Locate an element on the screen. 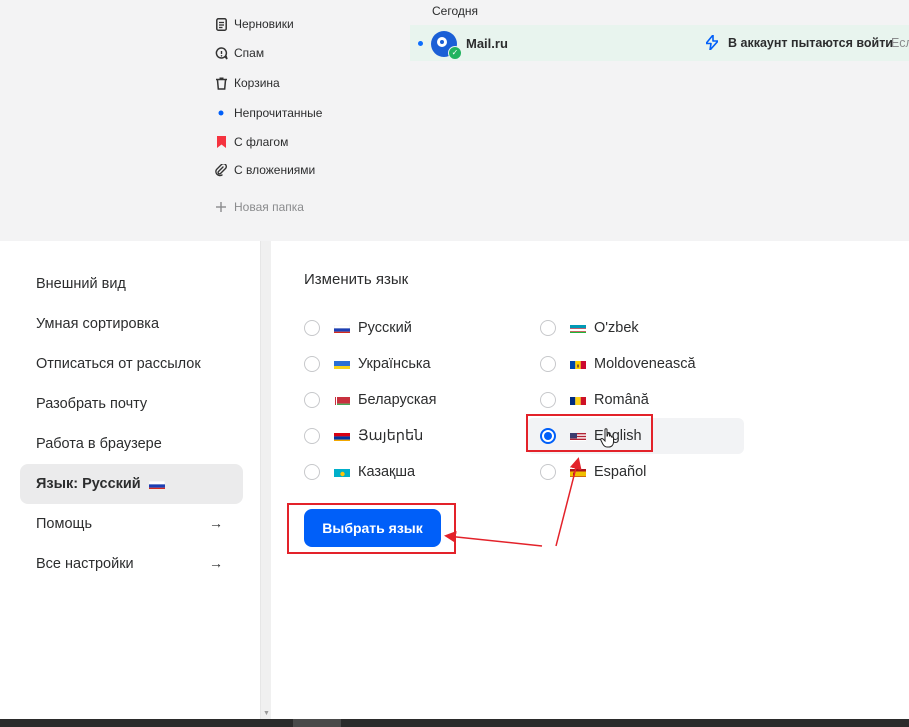 Image resolution: width=909 pixels, height=727 pixels. flag-es-icon is located at coordinates (578, 472).